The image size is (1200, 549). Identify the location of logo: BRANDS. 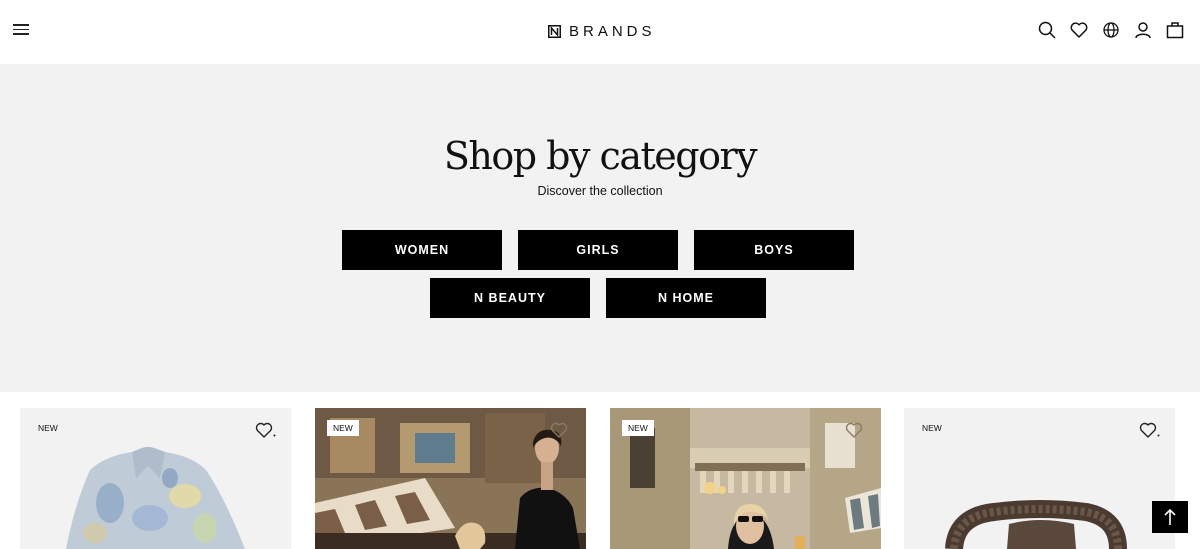
(602, 31).